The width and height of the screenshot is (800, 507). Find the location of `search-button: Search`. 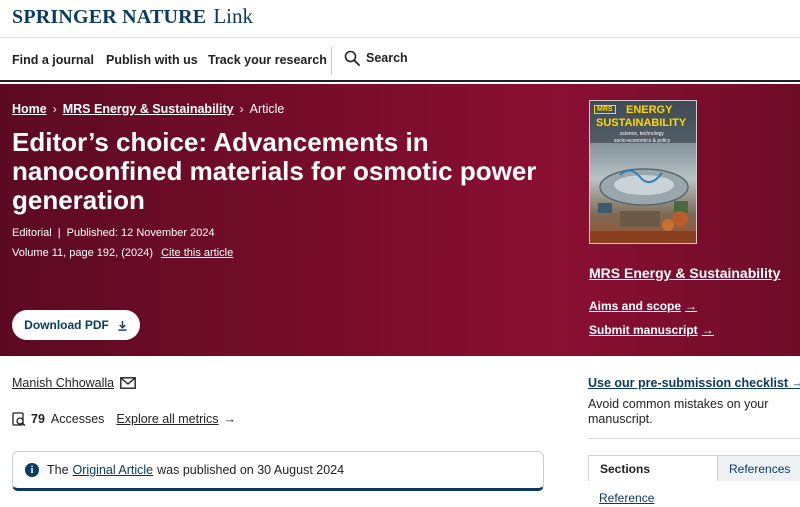

search-button: Search is located at coordinates (376, 58).